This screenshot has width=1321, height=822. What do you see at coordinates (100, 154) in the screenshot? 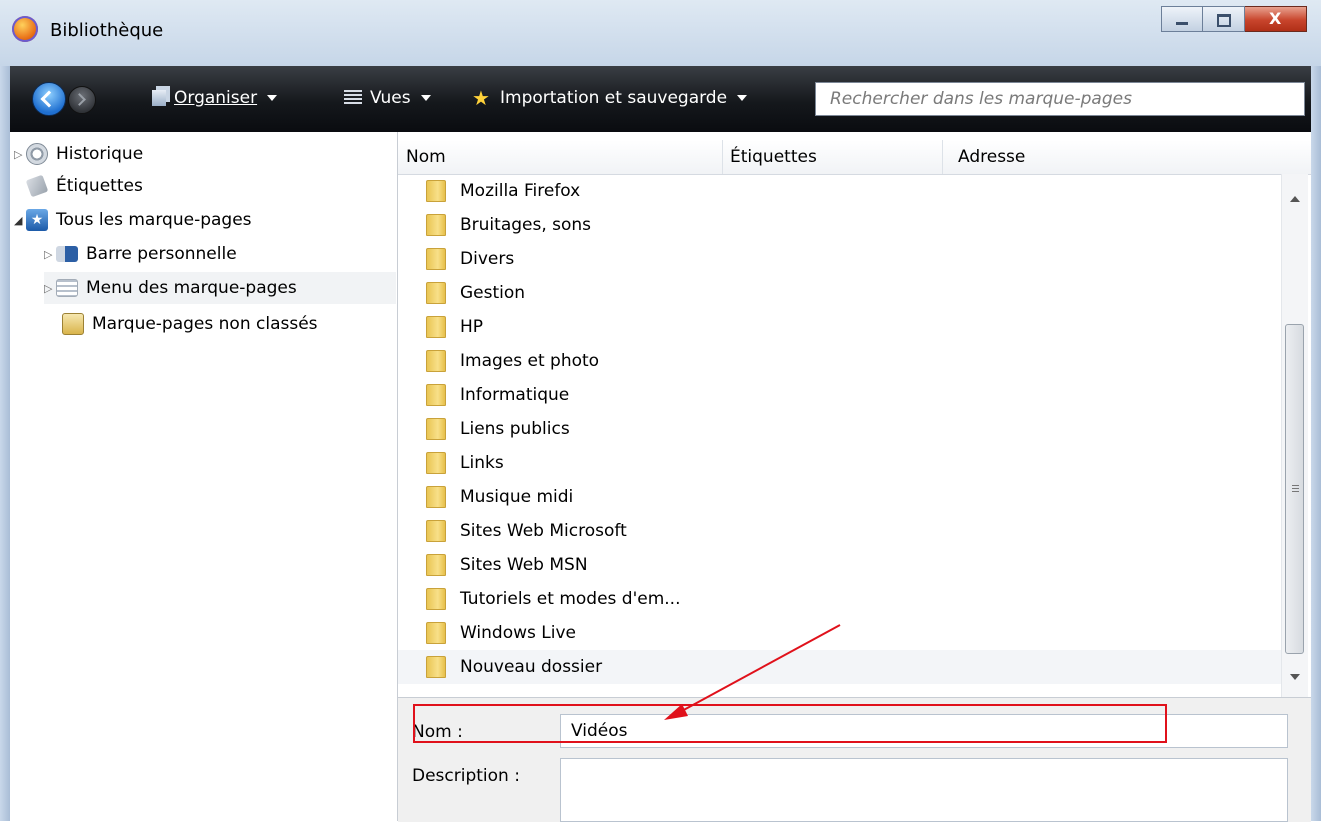
I see `tree-item-label: Historique` at bounding box center [100, 154].